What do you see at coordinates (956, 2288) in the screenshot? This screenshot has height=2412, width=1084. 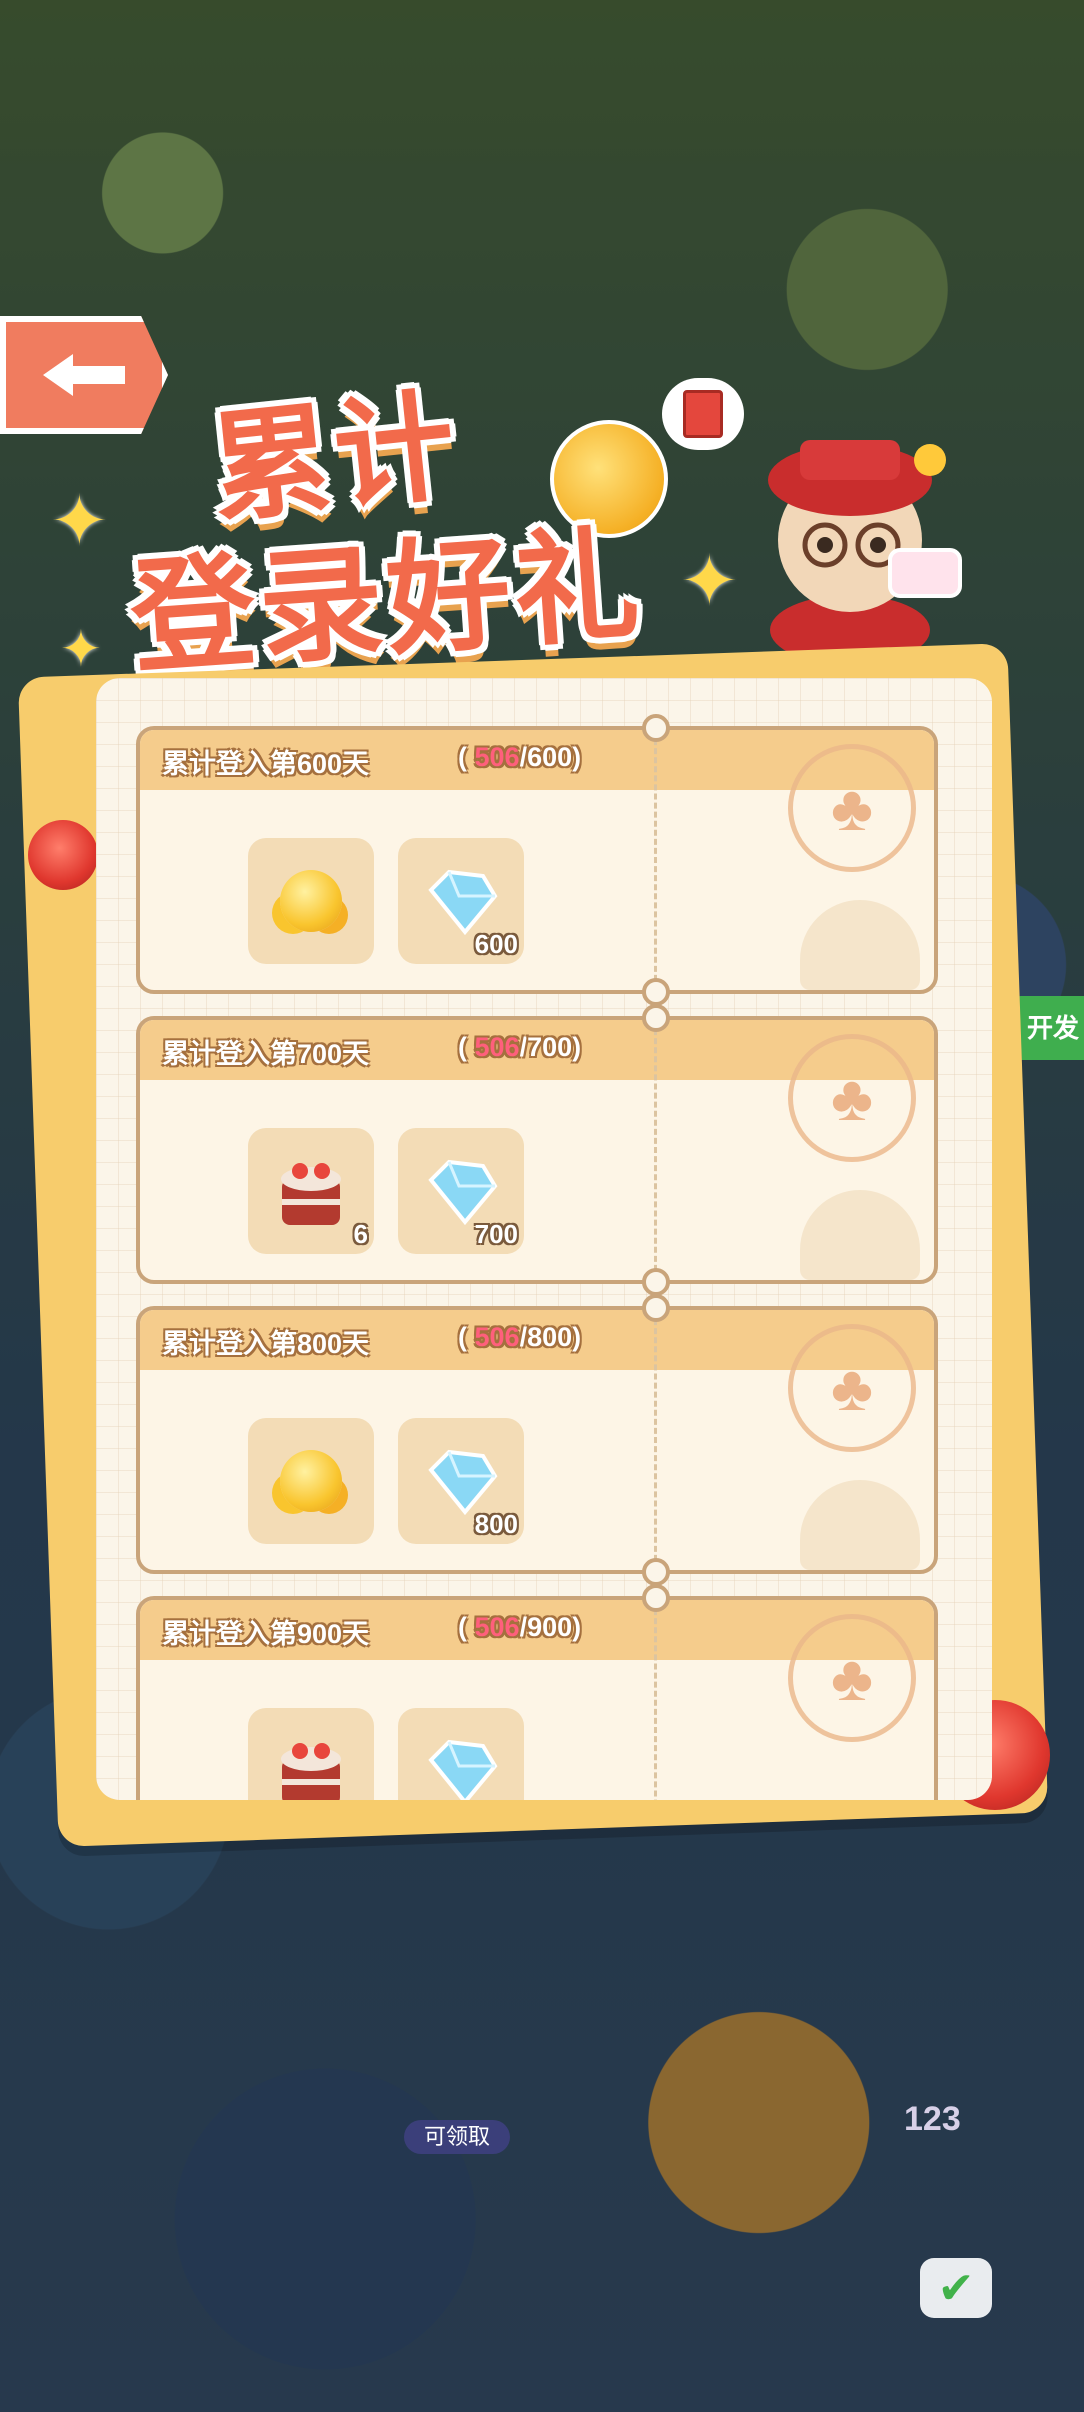 I see `check-icon: ✔` at bounding box center [956, 2288].